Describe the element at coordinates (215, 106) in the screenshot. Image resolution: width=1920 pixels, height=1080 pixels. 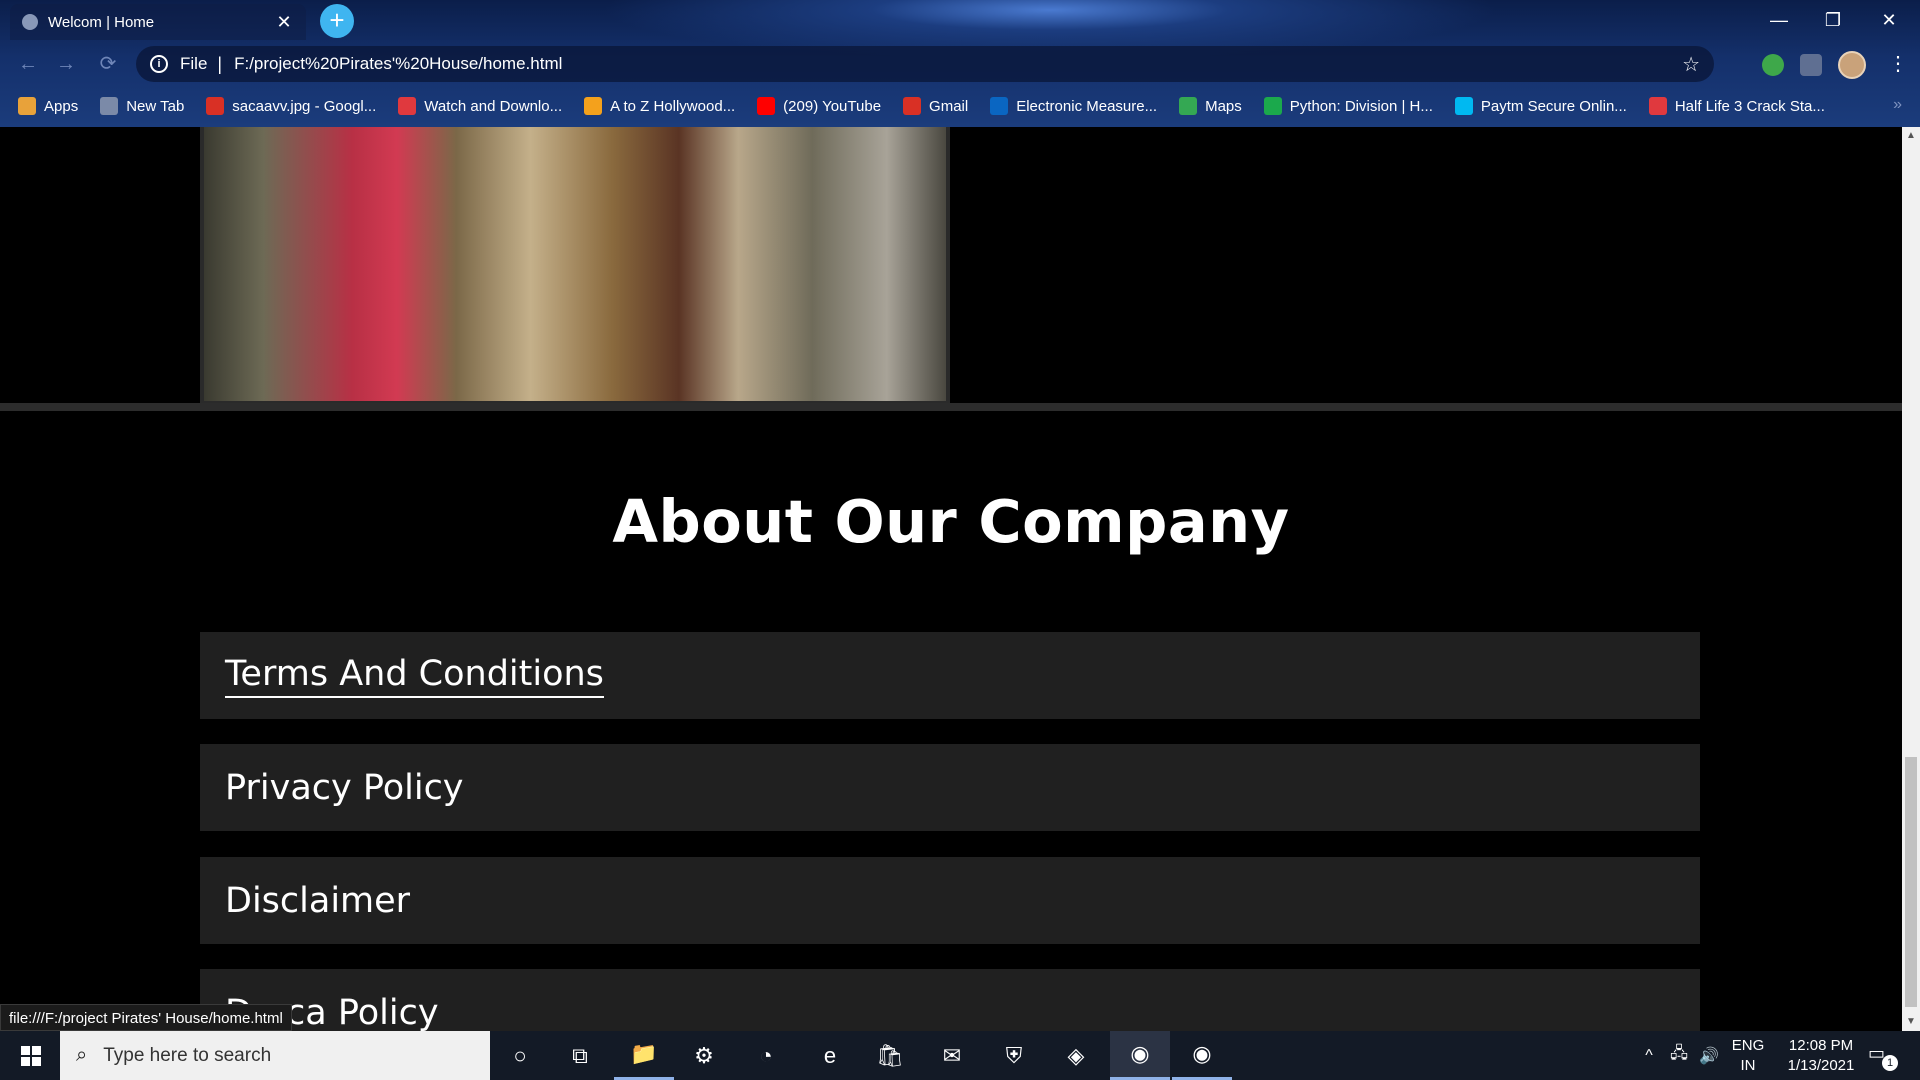
I see `google-photos-icon` at that location.